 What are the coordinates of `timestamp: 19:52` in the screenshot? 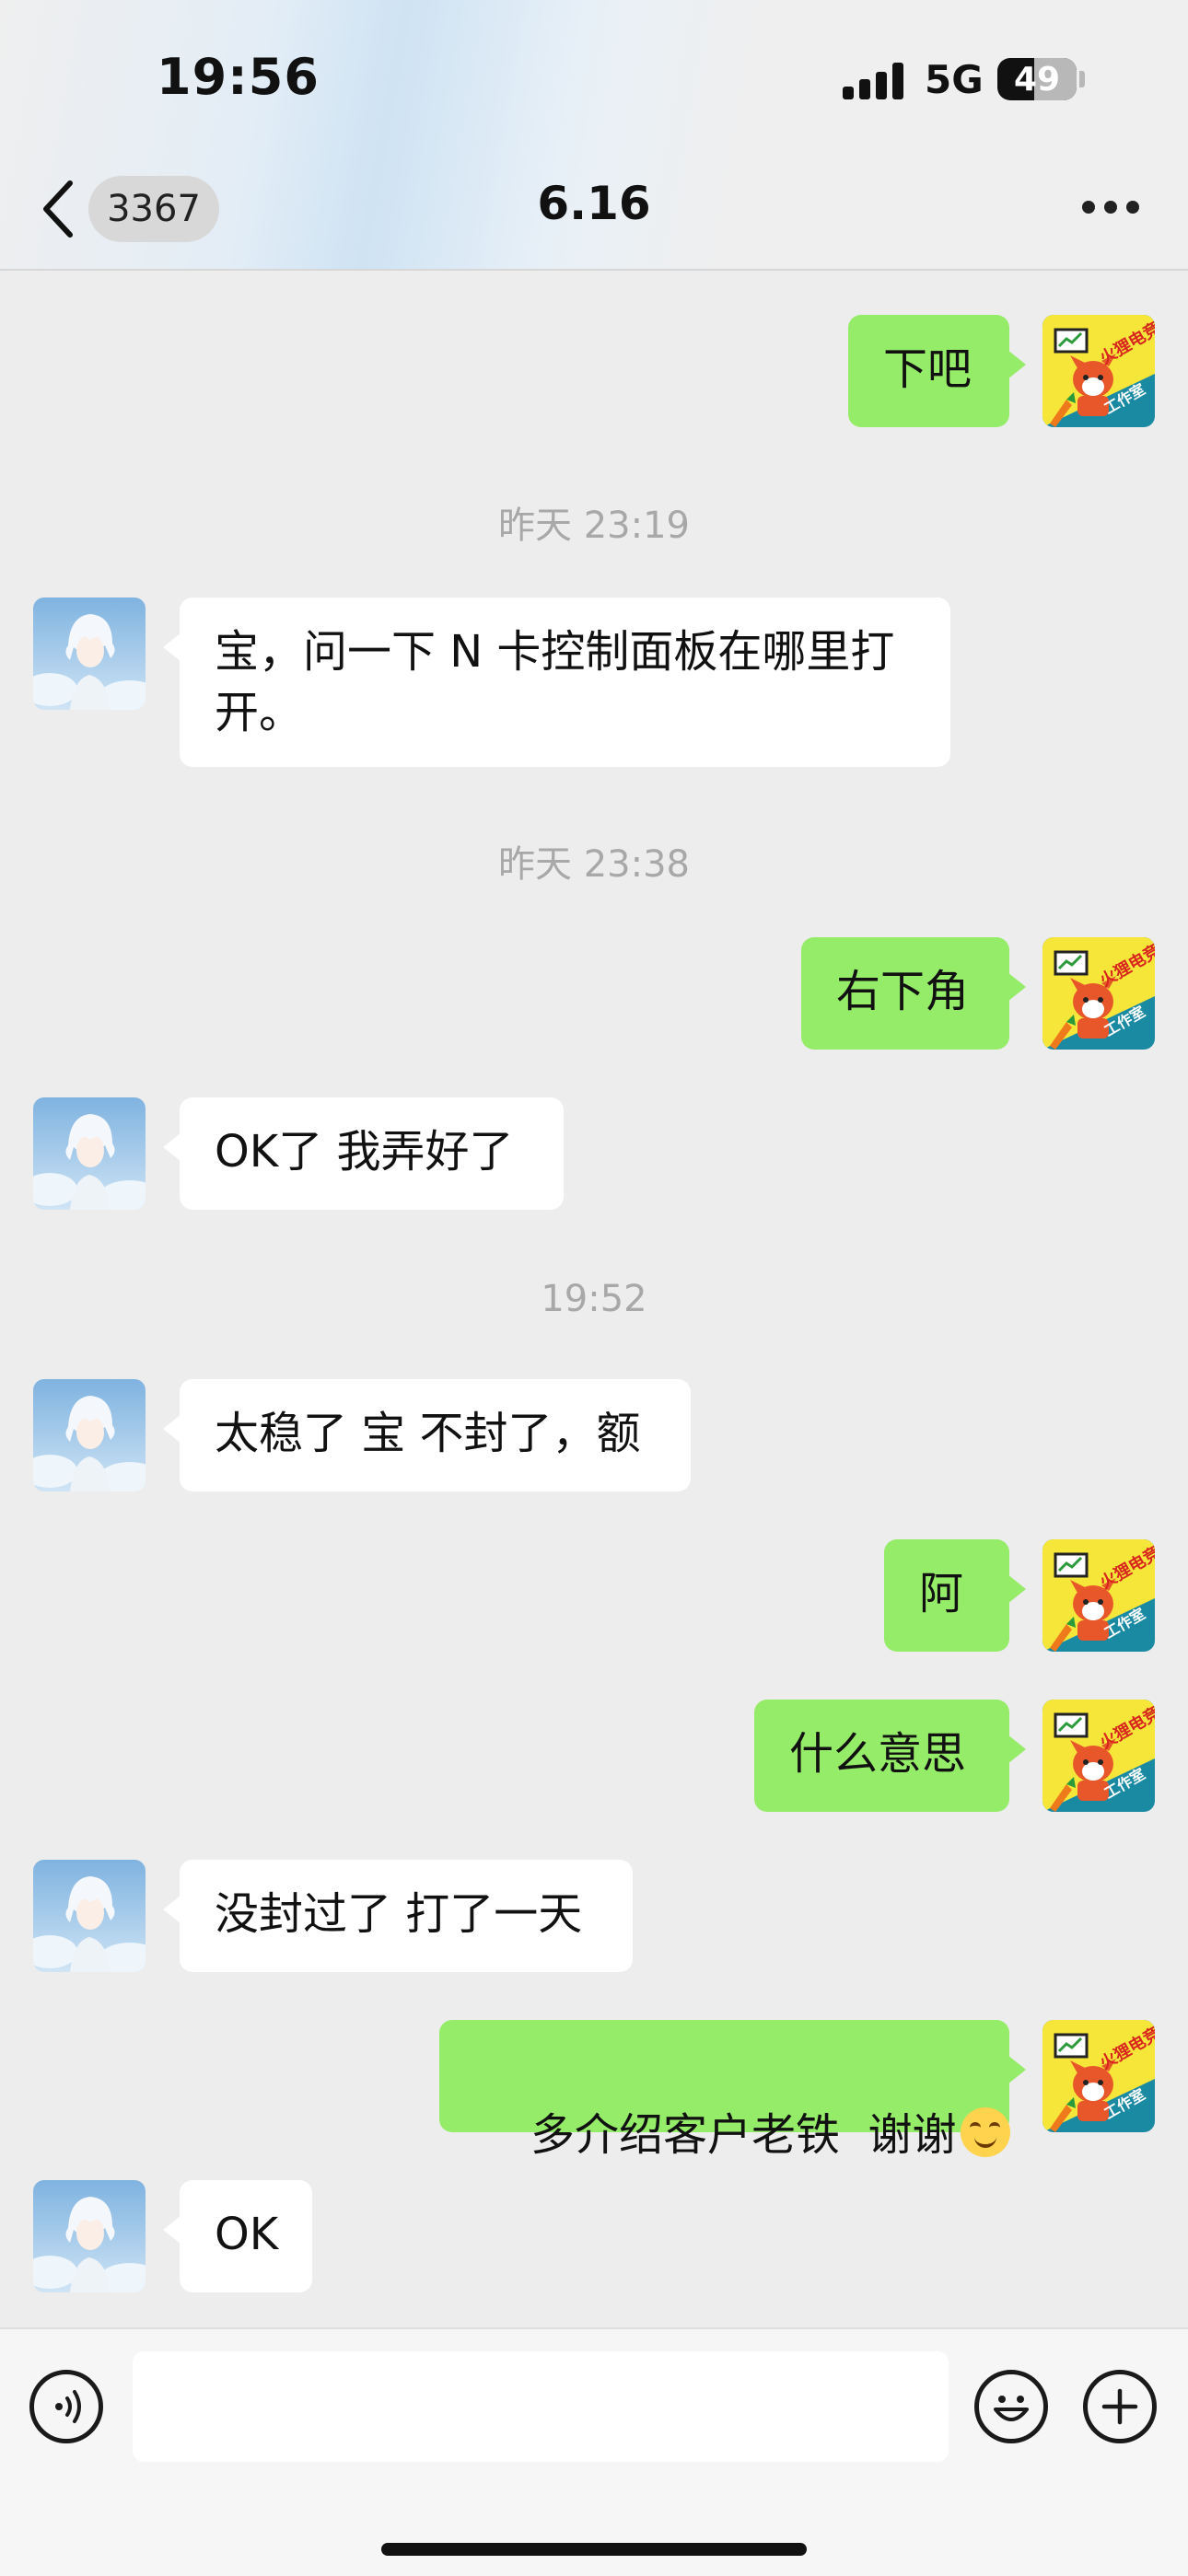 It's located at (594, 1299).